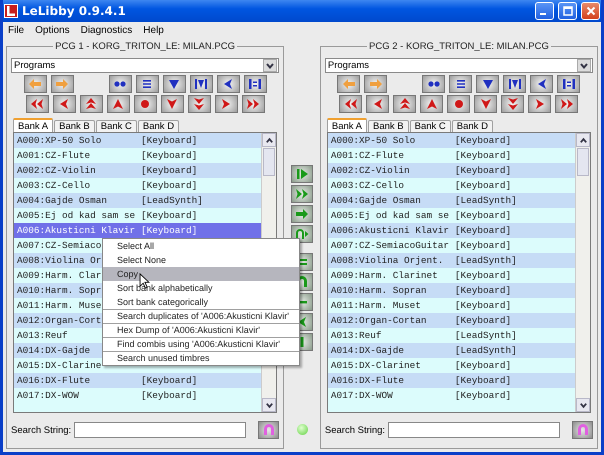 This screenshot has height=455, width=604. What do you see at coordinates (384, 275) in the screenshot?
I see `program-name: A009:Harm. Clarinet` at bounding box center [384, 275].